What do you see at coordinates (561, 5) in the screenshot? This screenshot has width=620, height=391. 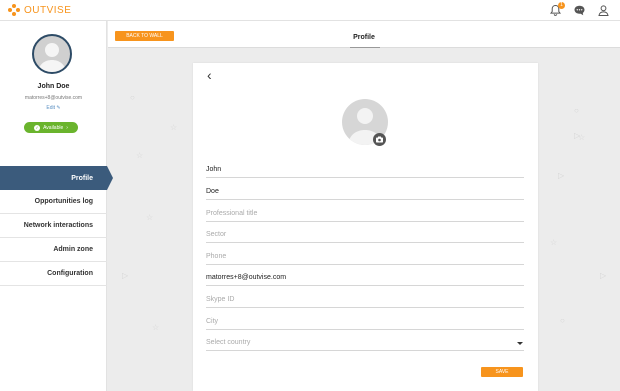 I see `notification-count-badge: 1` at bounding box center [561, 5].